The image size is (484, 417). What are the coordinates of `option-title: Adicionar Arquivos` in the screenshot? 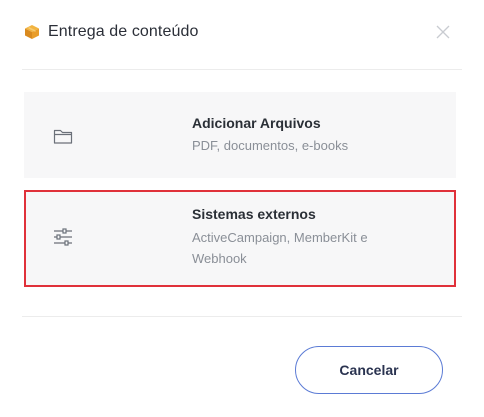 It's located at (256, 123).